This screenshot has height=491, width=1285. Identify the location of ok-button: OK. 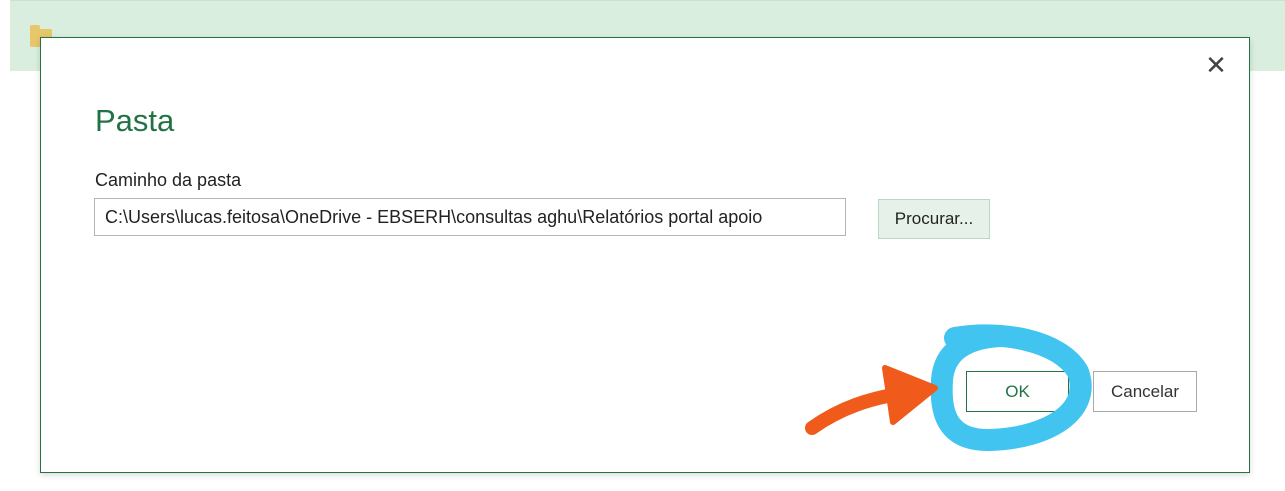
(1017, 391).